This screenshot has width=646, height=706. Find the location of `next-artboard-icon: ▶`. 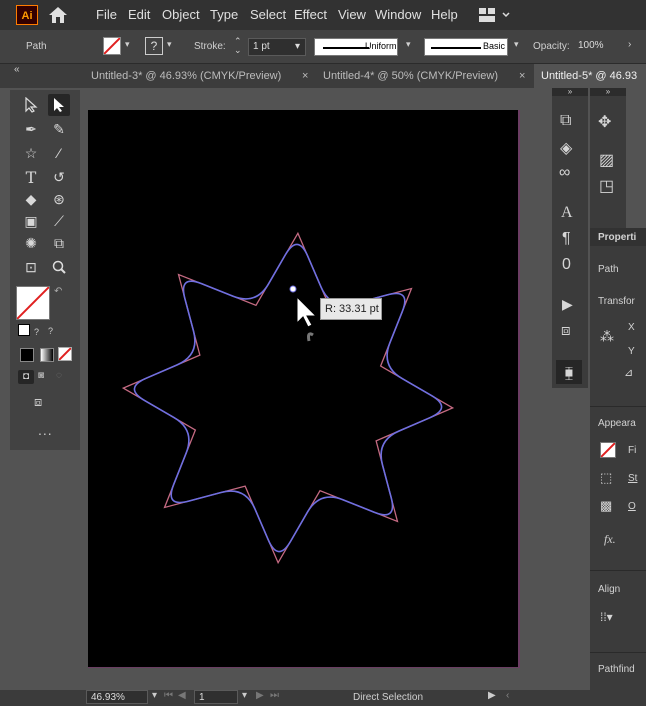

next-artboard-icon: ▶ is located at coordinates (260, 695).